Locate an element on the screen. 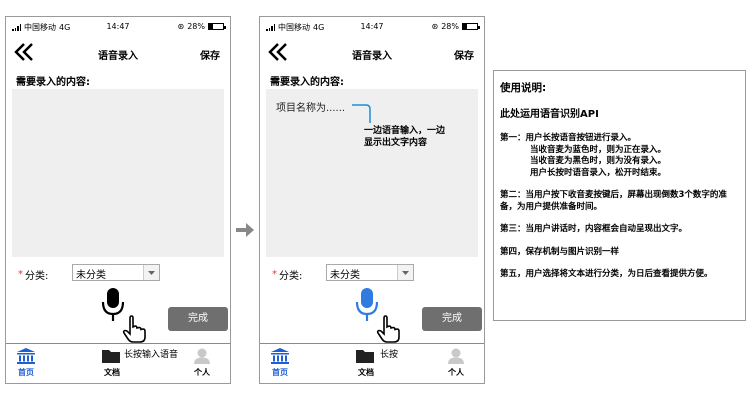  instructions-heading: 使用说明: is located at coordinates (523, 88).